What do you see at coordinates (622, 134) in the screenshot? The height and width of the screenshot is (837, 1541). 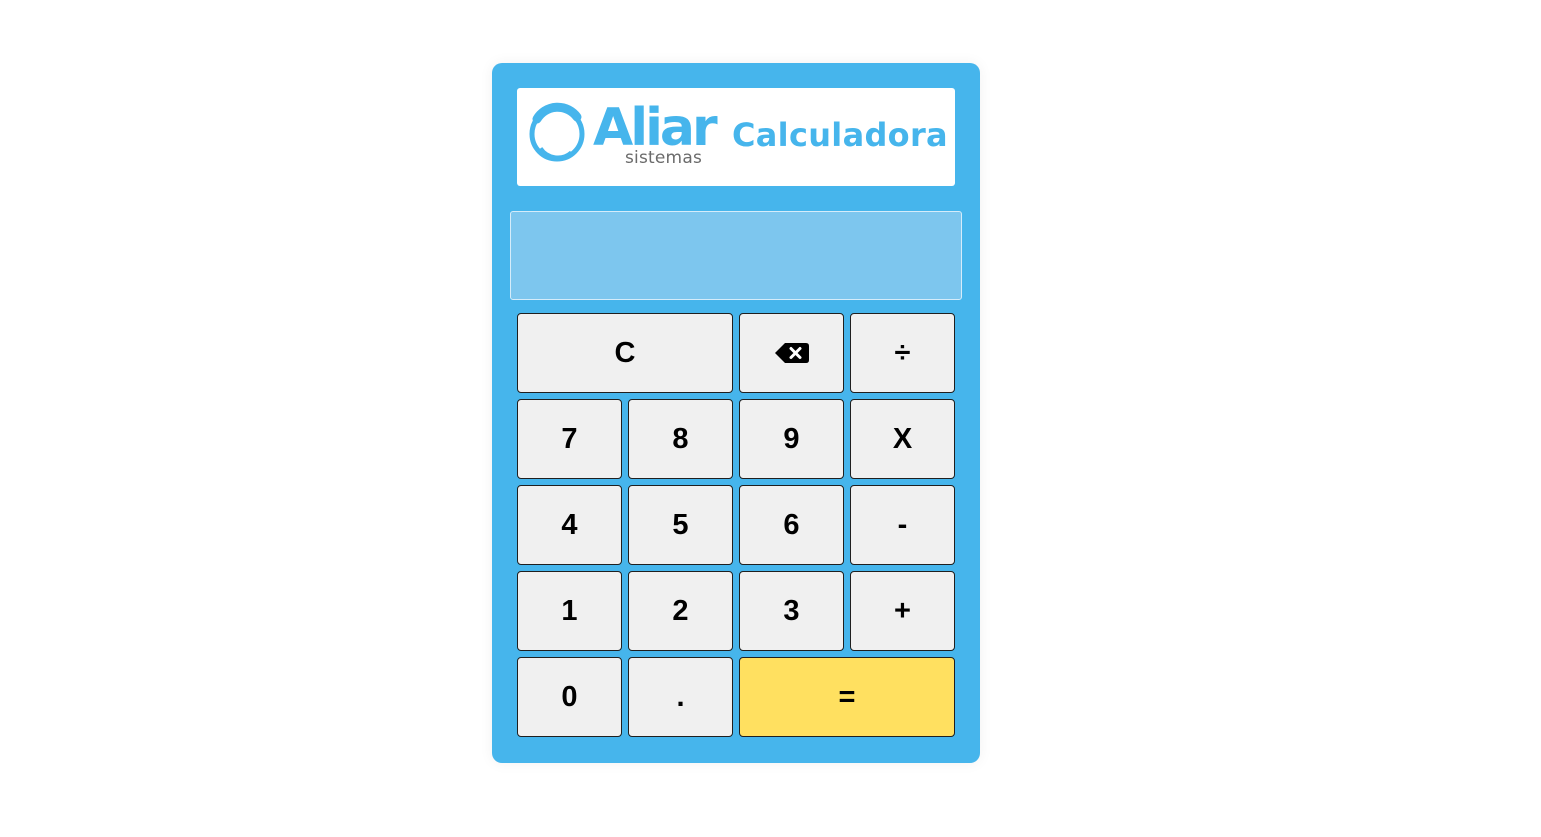 I see `aliar-logo: Aliar sistemas` at bounding box center [622, 134].